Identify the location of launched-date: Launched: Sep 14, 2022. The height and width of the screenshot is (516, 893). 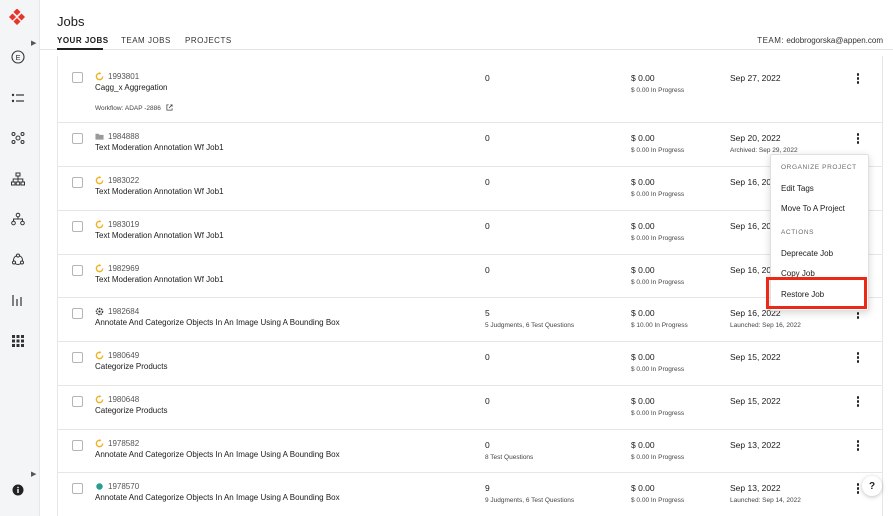
(765, 500).